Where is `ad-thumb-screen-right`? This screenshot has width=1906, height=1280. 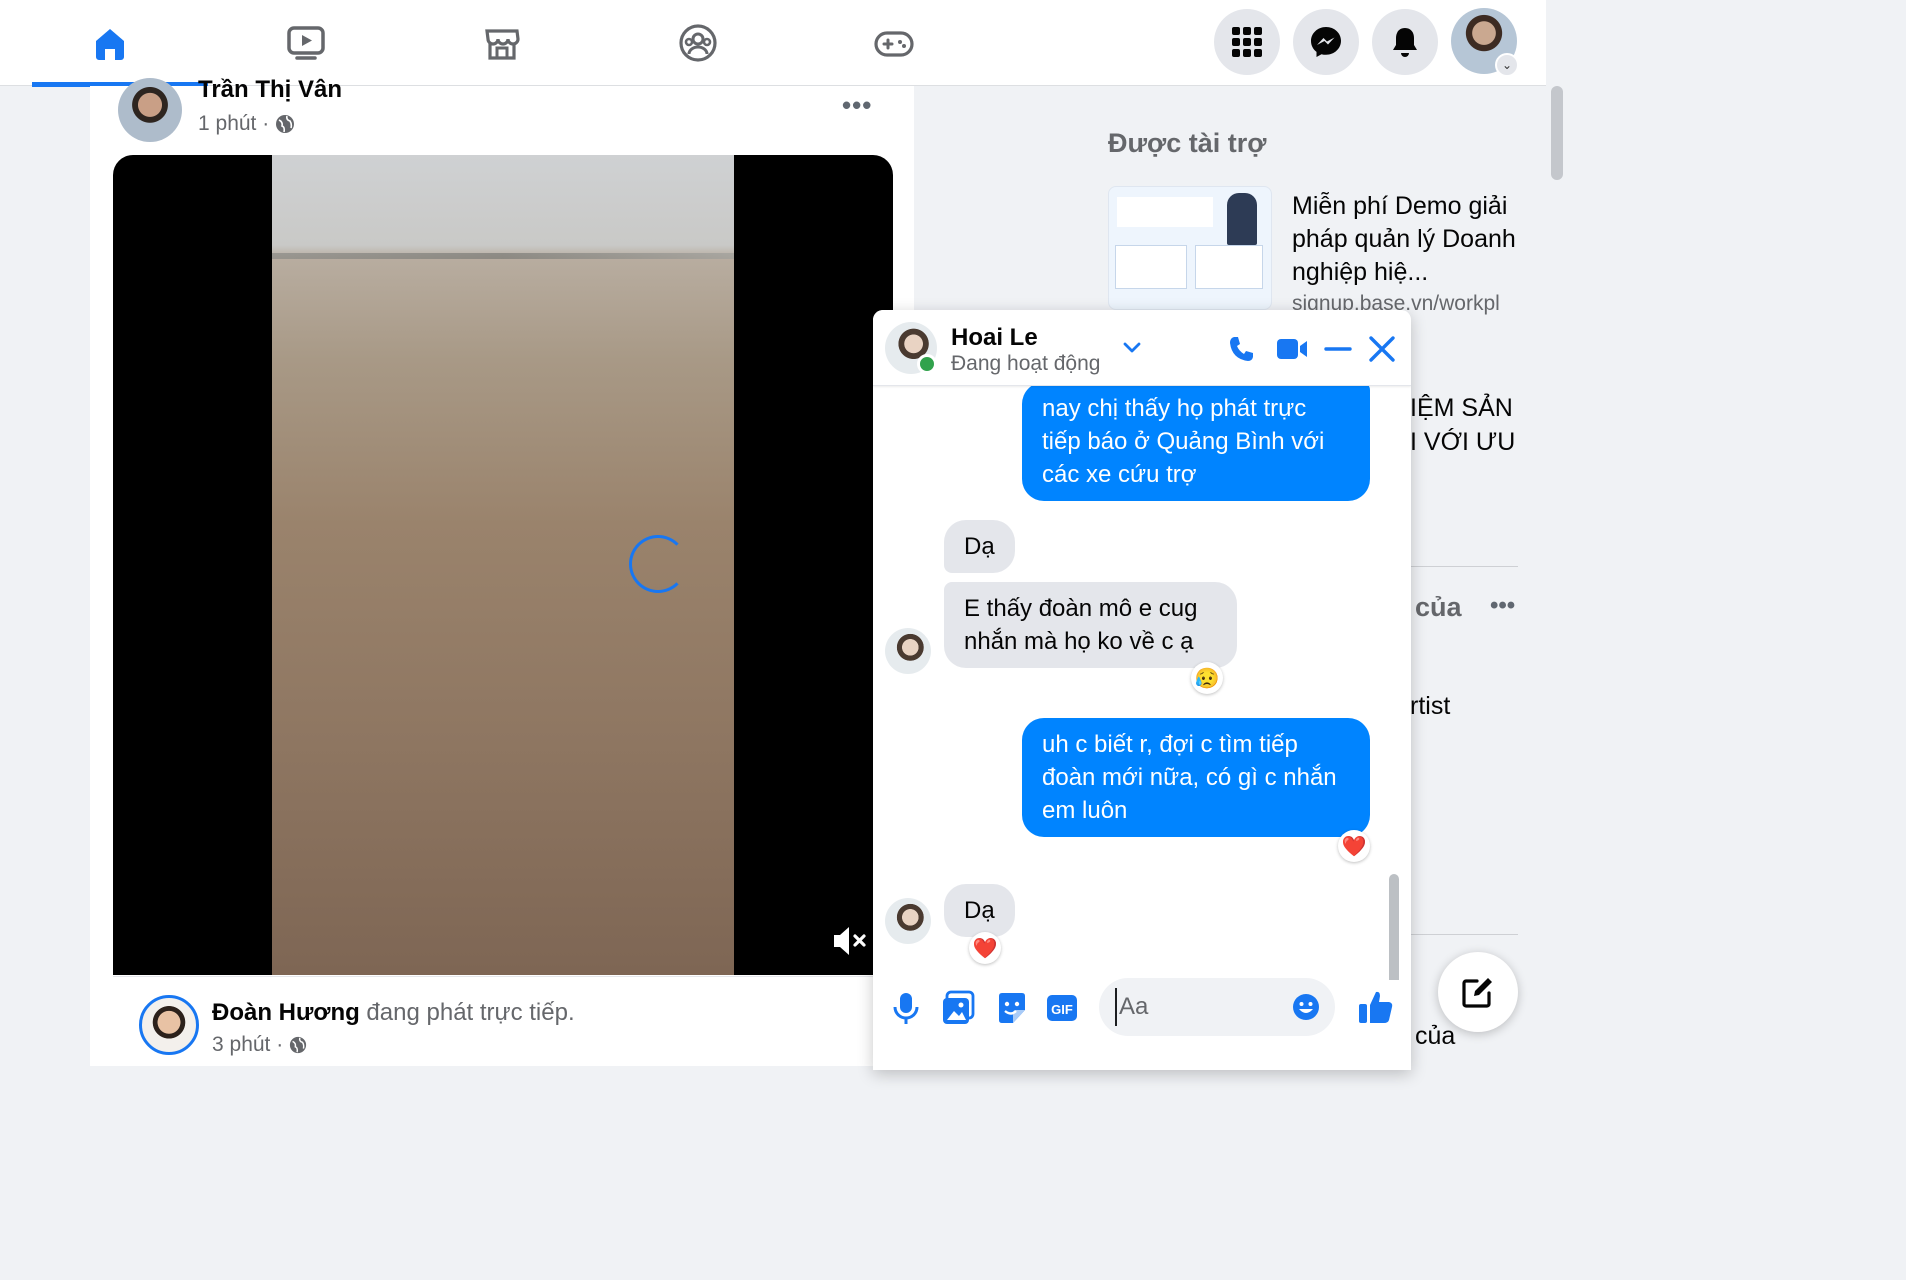
ad-thumb-screen-right is located at coordinates (1229, 267).